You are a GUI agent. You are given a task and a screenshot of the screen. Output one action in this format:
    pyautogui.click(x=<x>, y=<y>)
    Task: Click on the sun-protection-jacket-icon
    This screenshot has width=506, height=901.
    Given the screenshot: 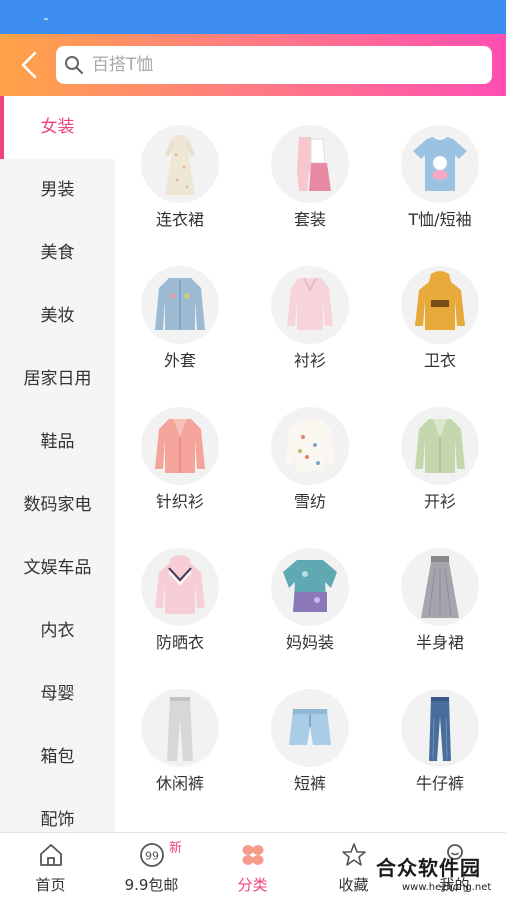 What is the action you would take?
    pyautogui.click(x=180, y=587)
    